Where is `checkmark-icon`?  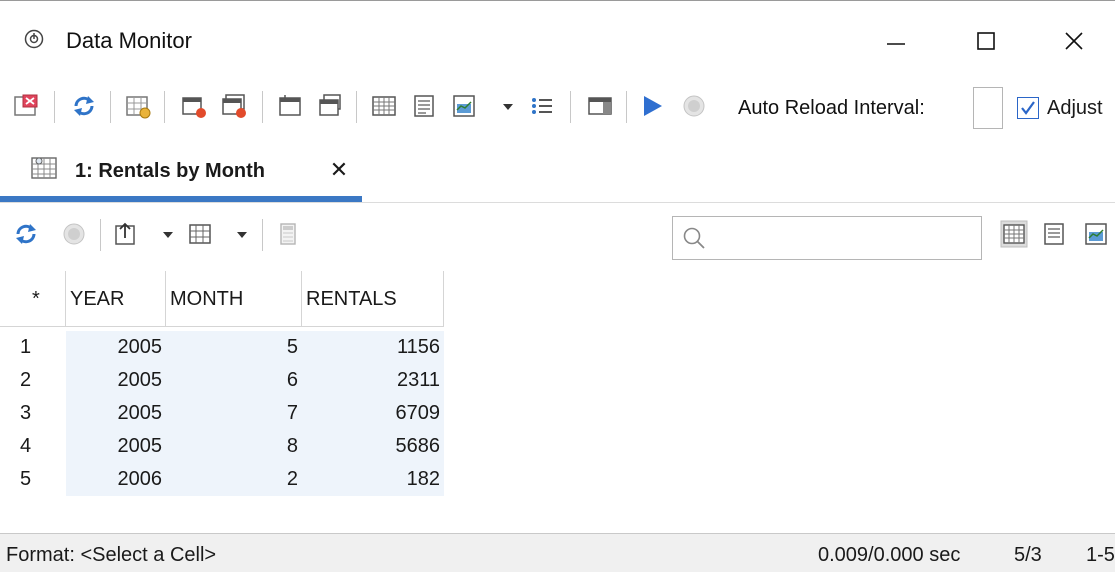 checkmark-icon is located at coordinates (1028, 108).